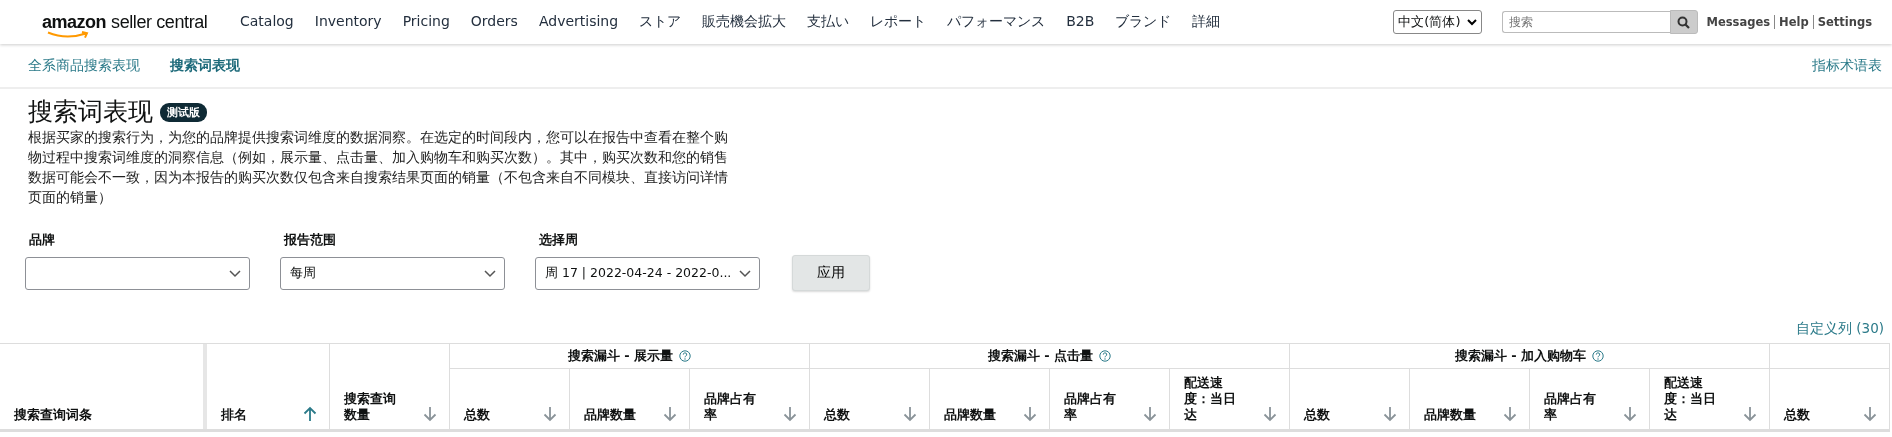 This screenshot has width=1892, height=437. Describe the element at coordinates (1530, 356) in the screenshot. I see `column-group-header: 搜索漏斗 - 加入购物车` at that location.